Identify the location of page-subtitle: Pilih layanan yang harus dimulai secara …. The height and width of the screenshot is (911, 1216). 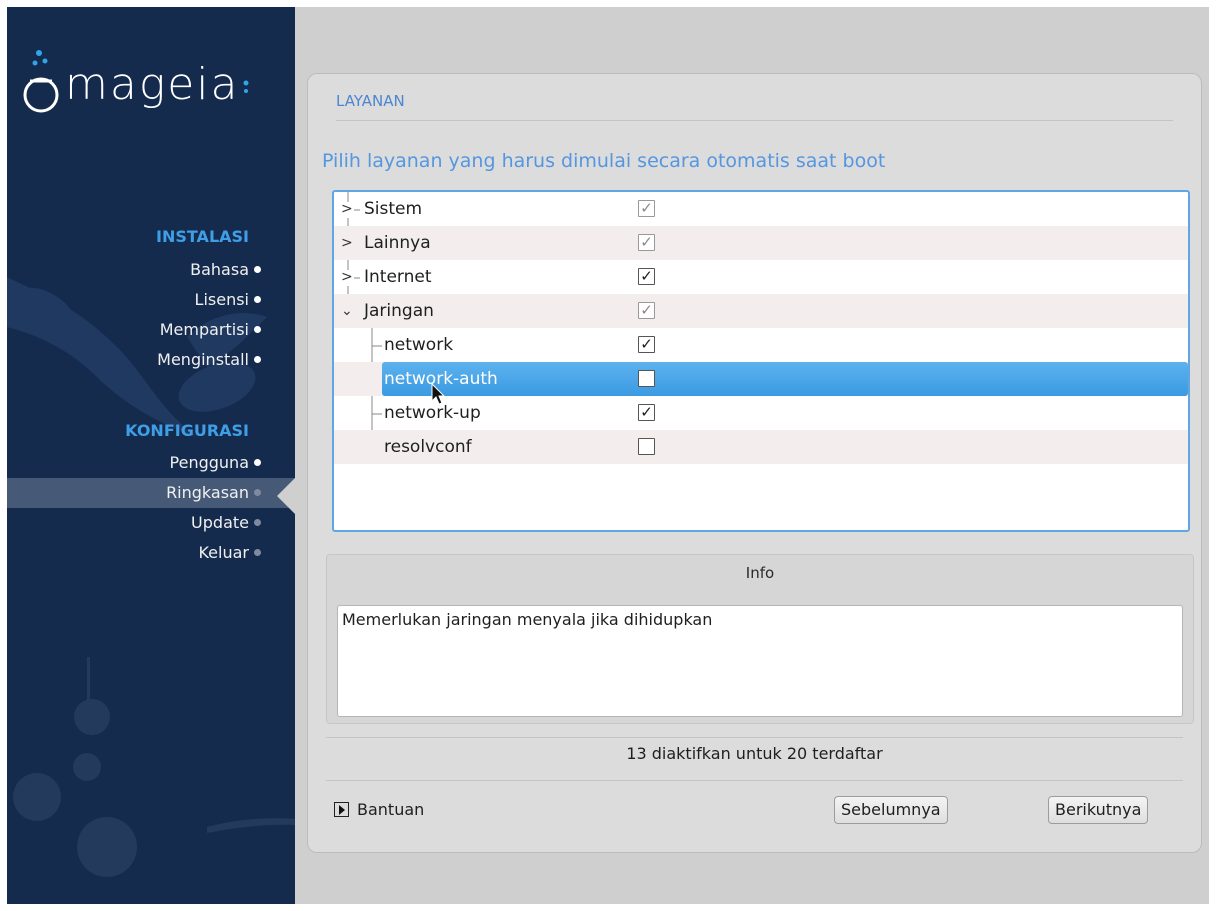
(604, 161).